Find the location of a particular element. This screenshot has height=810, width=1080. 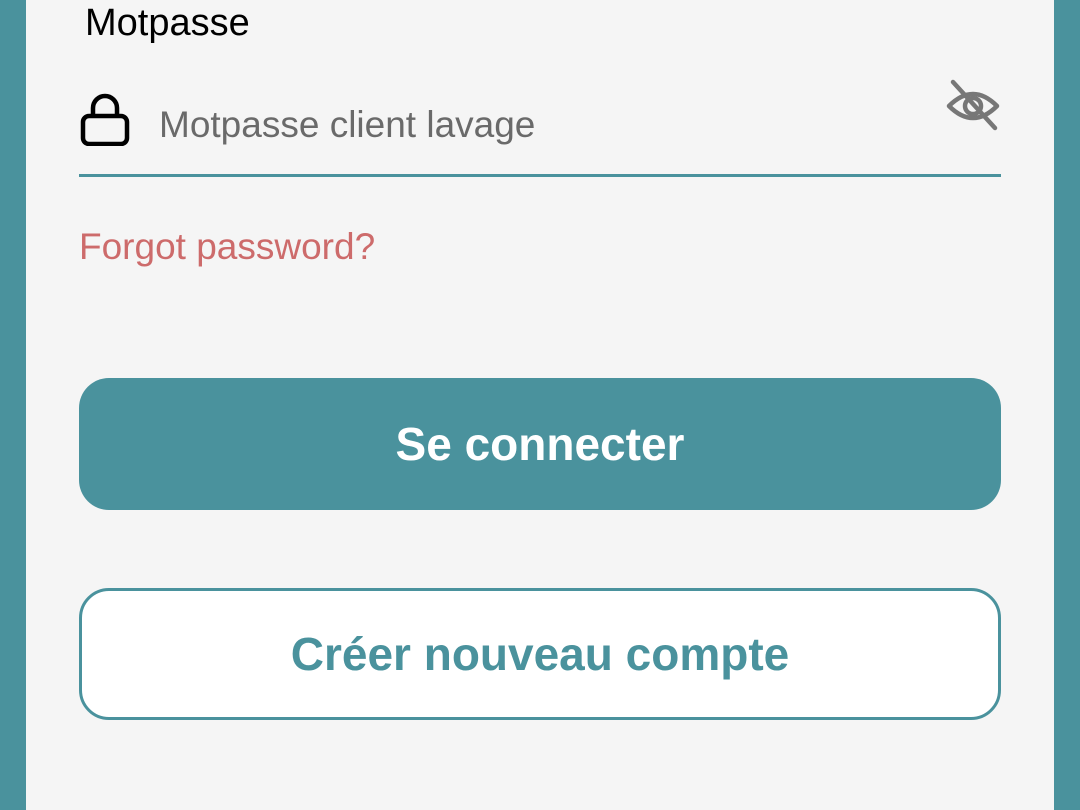

forgot-password-link: Forgot password? is located at coordinates (227, 247).